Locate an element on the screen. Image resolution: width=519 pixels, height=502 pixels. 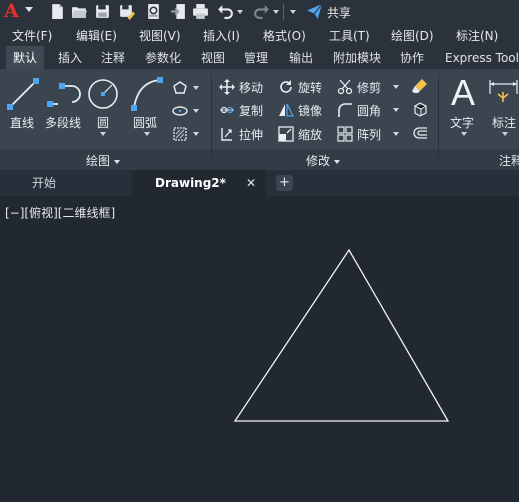
text-chevron-down-icon is located at coordinates (464, 134).